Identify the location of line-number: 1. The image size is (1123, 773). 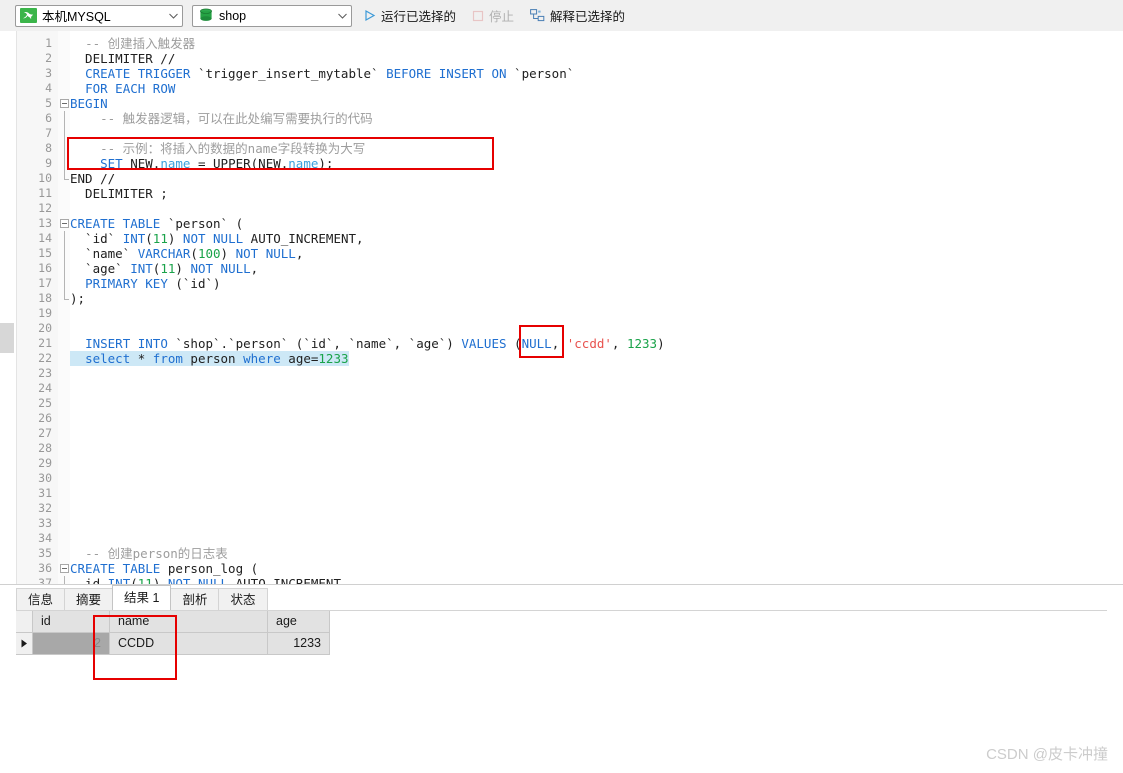
(48, 43).